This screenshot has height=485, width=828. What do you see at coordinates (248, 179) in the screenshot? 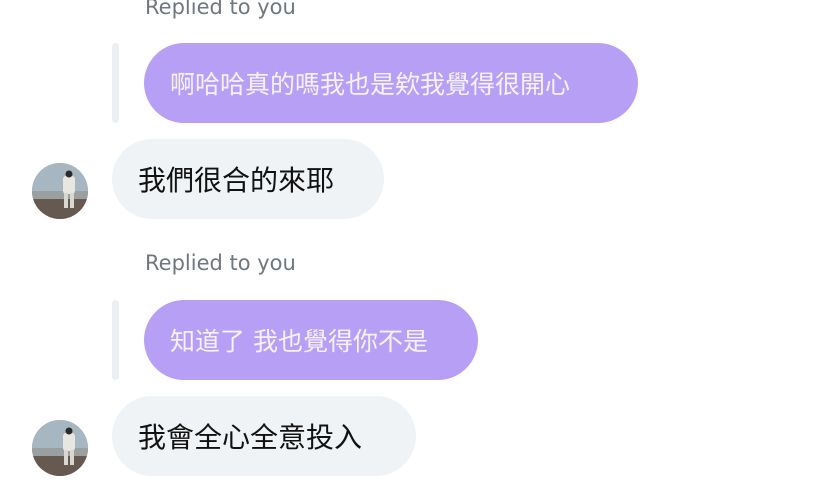
I see `message-bubble: 我們很合的來耶` at bounding box center [248, 179].